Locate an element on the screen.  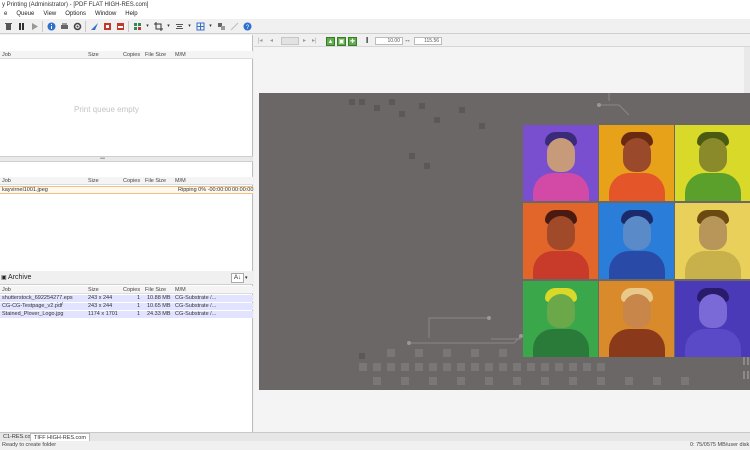
gear-icon is located at coordinates (77, 26).